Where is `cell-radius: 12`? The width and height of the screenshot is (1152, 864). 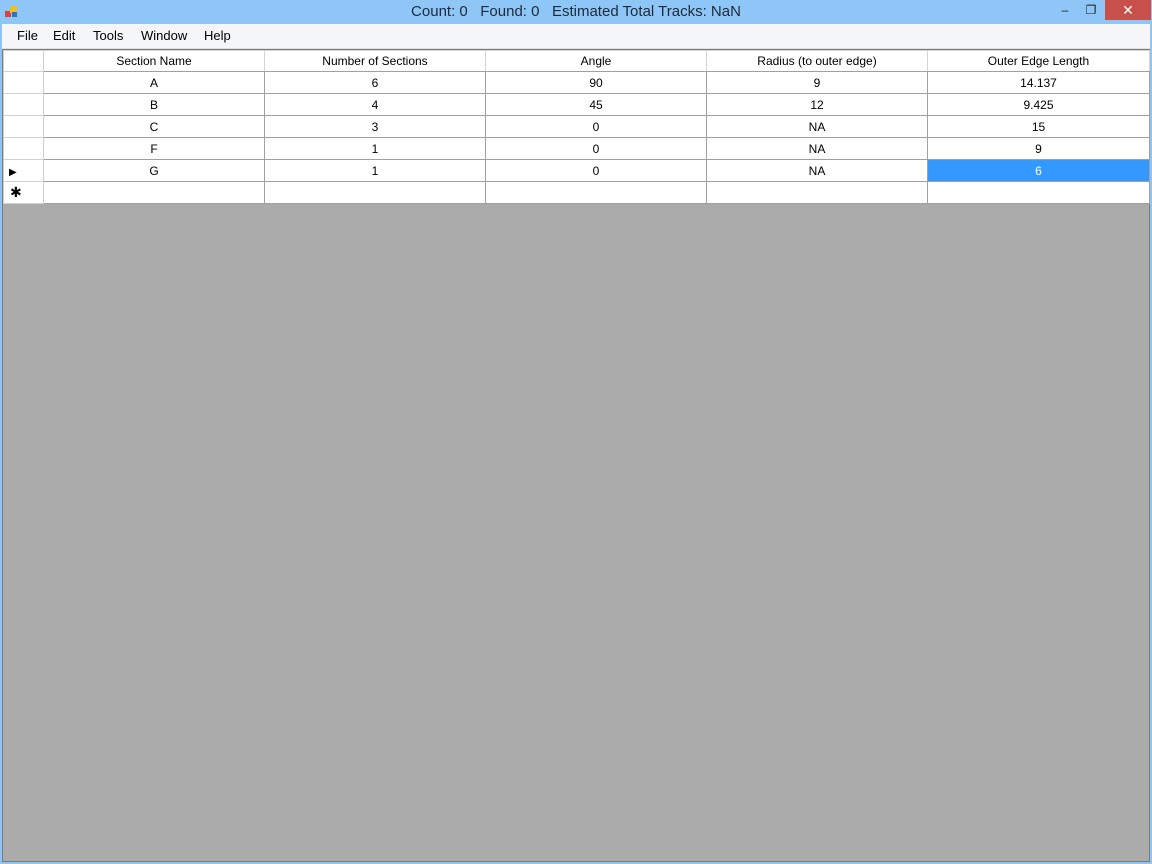
cell-radius: 12 is located at coordinates (817, 104).